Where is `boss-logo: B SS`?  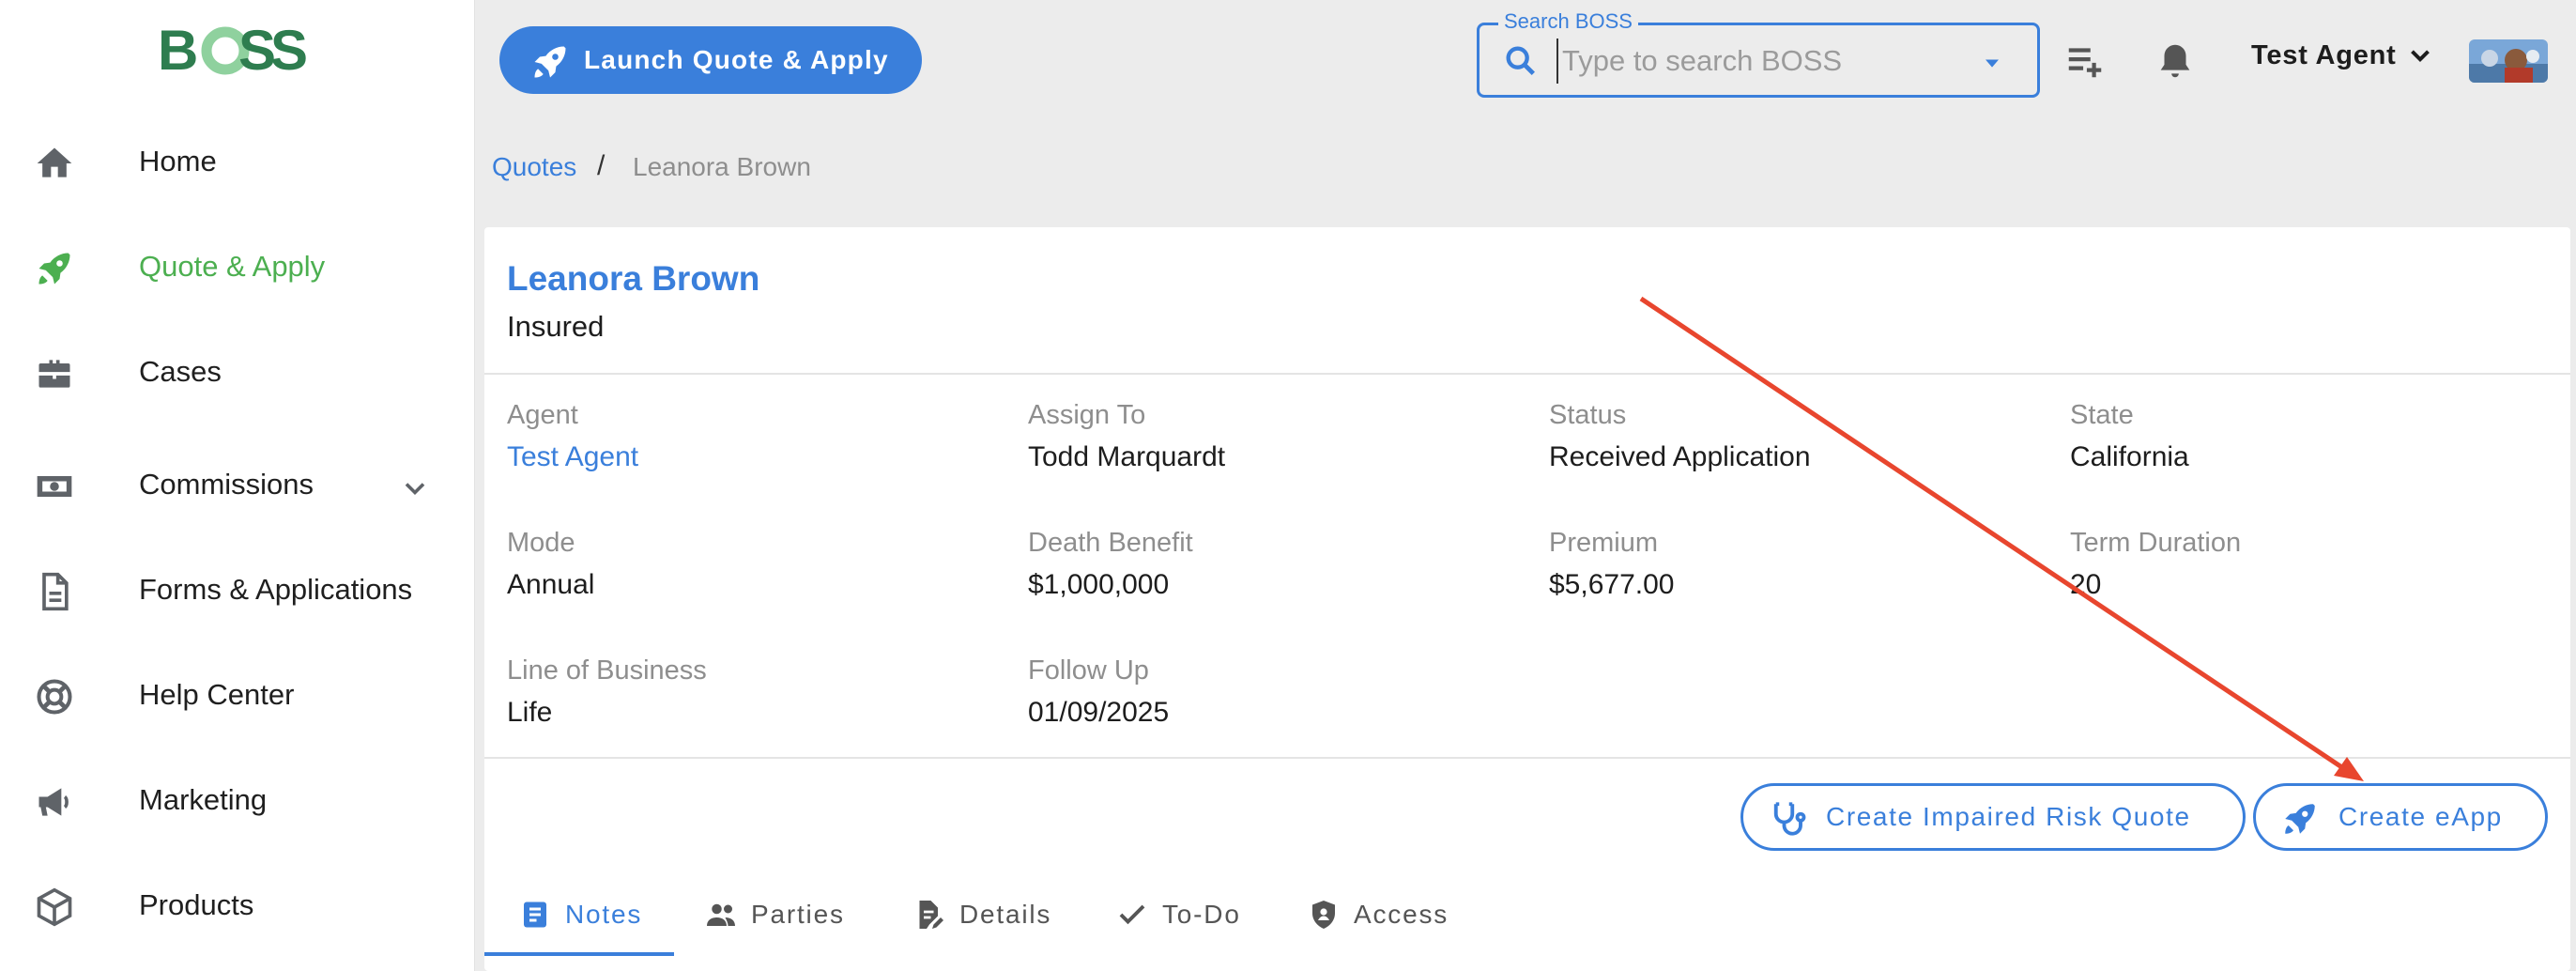
boss-logo: B SS is located at coordinates (235, 50).